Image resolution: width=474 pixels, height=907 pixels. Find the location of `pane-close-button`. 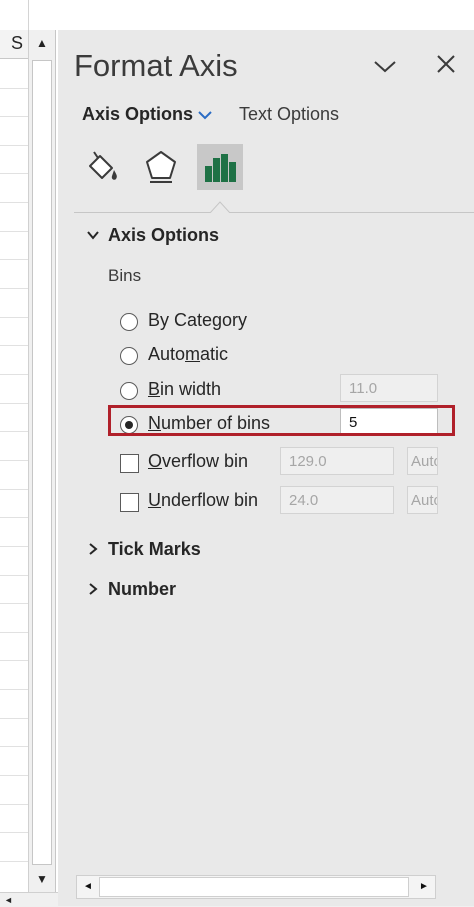

pane-close-button is located at coordinates (446, 64).